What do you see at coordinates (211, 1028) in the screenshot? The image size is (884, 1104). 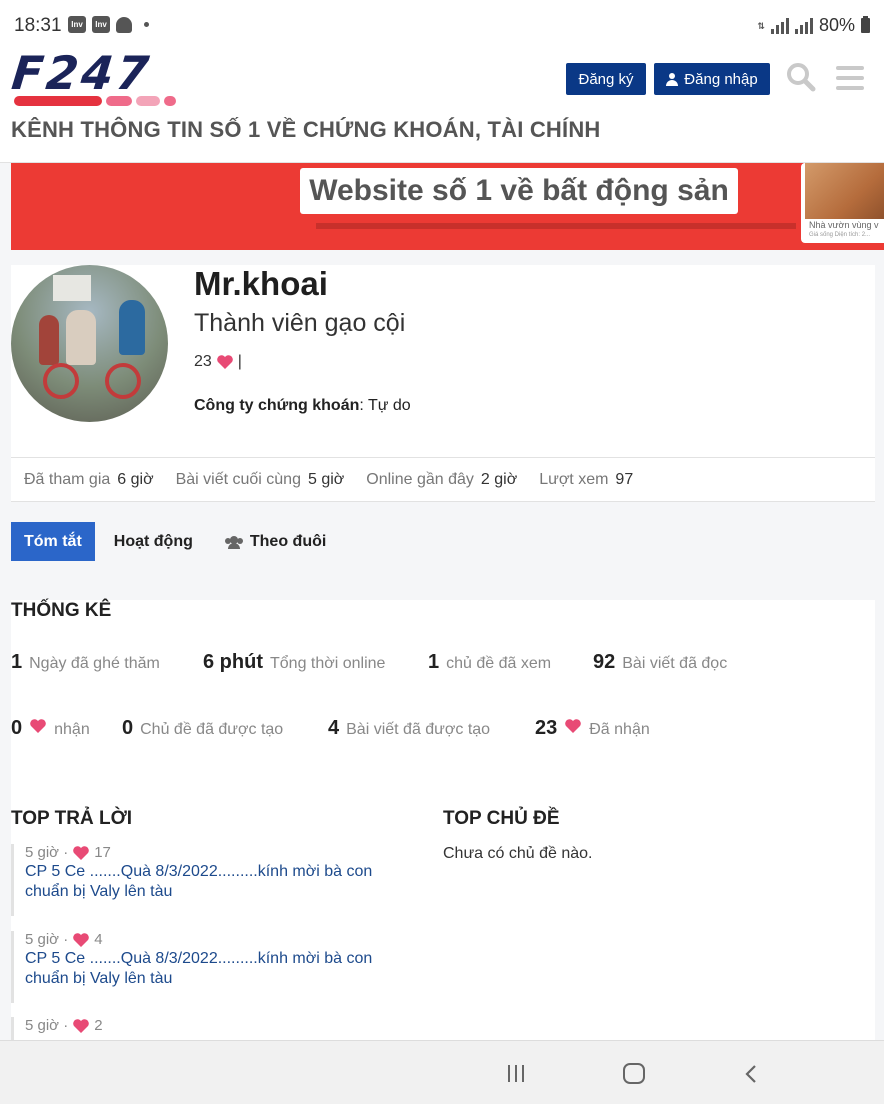 I see `list-item: 5 giờ · 2` at bounding box center [211, 1028].